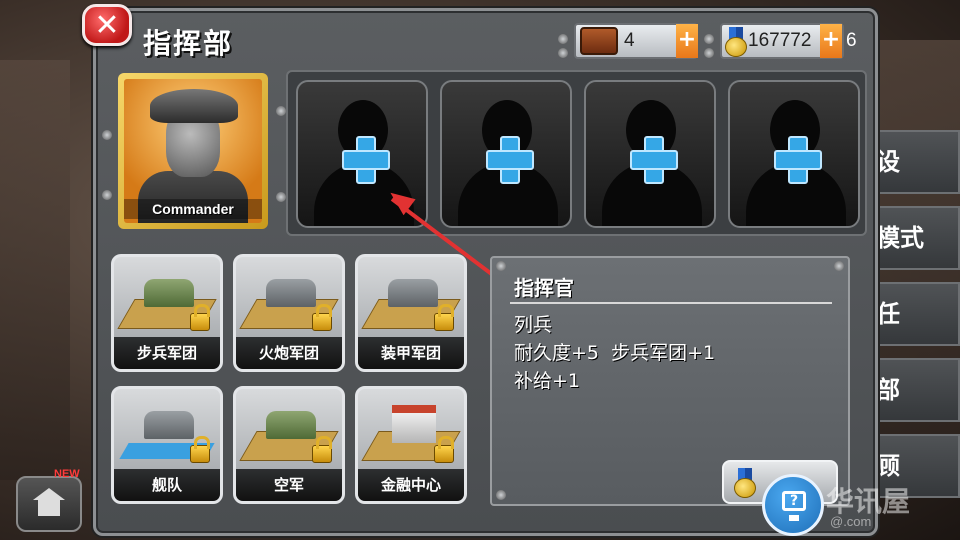 Image resolution: width=960 pixels, height=540 pixels. I want to click on watermark-url: @.com, so click(851, 521).